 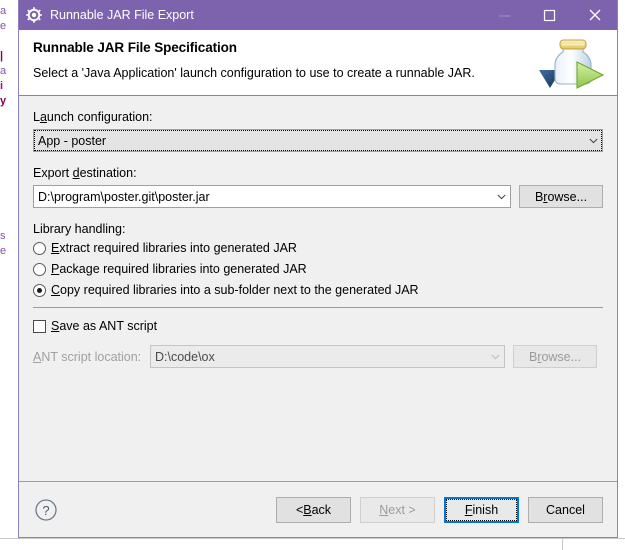 What do you see at coordinates (122, 15) in the screenshot?
I see `dialog-title: Runnable JAR File Export` at bounding box center [122, 15].